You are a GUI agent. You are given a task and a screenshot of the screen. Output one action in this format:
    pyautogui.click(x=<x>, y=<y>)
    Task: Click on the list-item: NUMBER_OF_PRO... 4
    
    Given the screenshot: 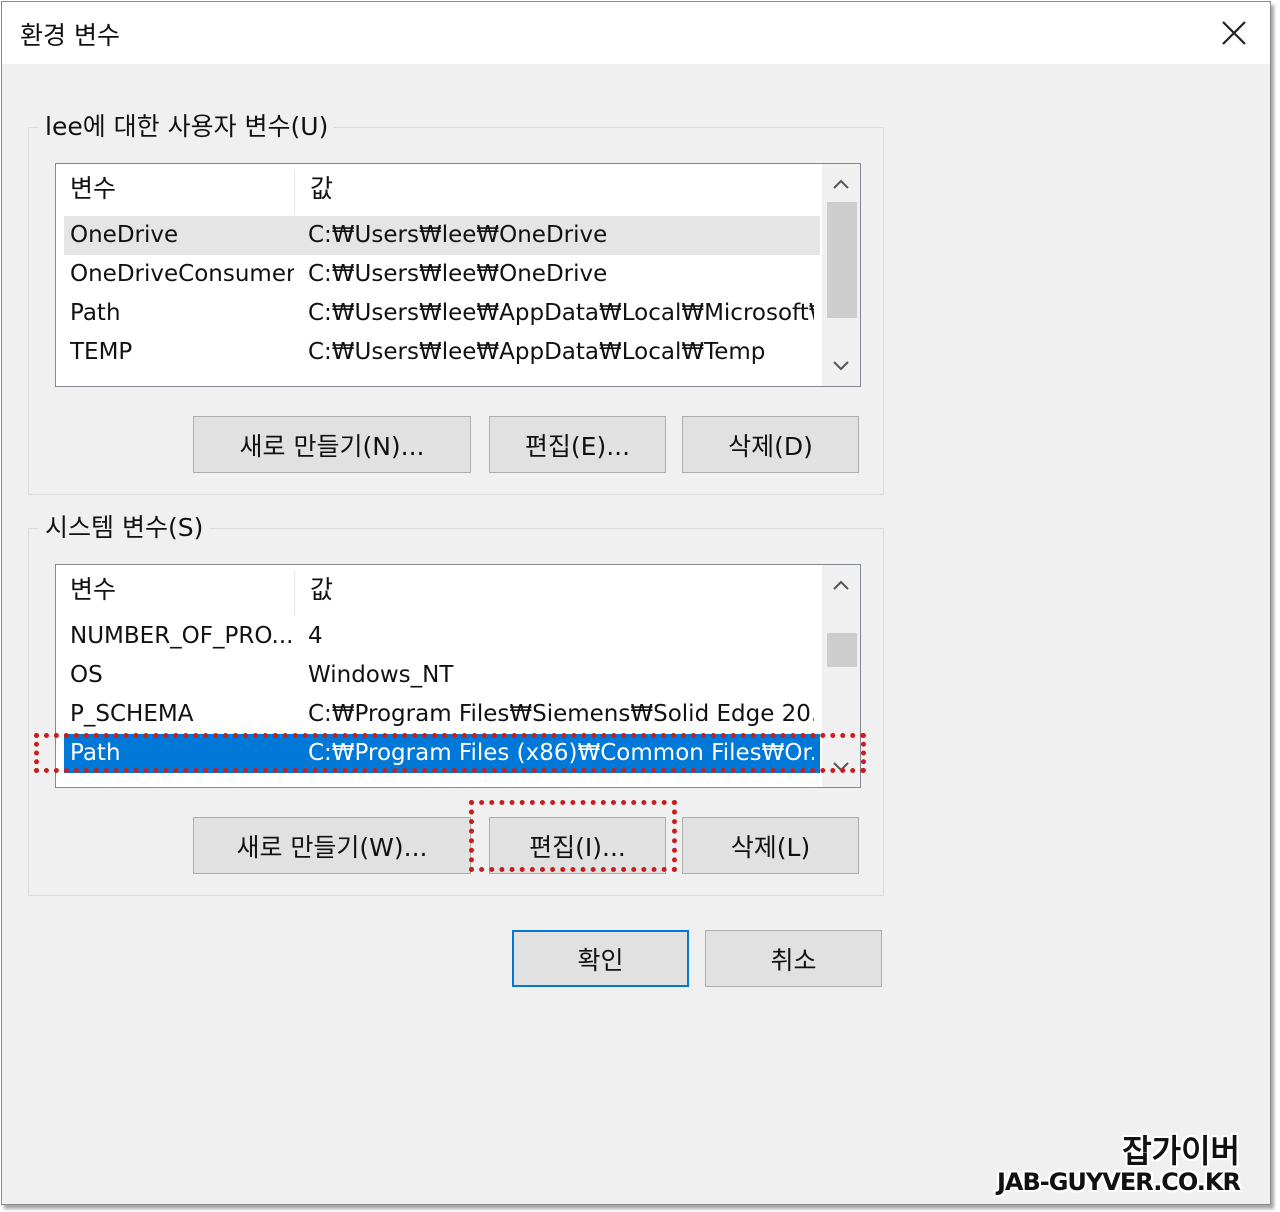 What is the action you would take?
    pyautogui.click(x=442, y=636)
    